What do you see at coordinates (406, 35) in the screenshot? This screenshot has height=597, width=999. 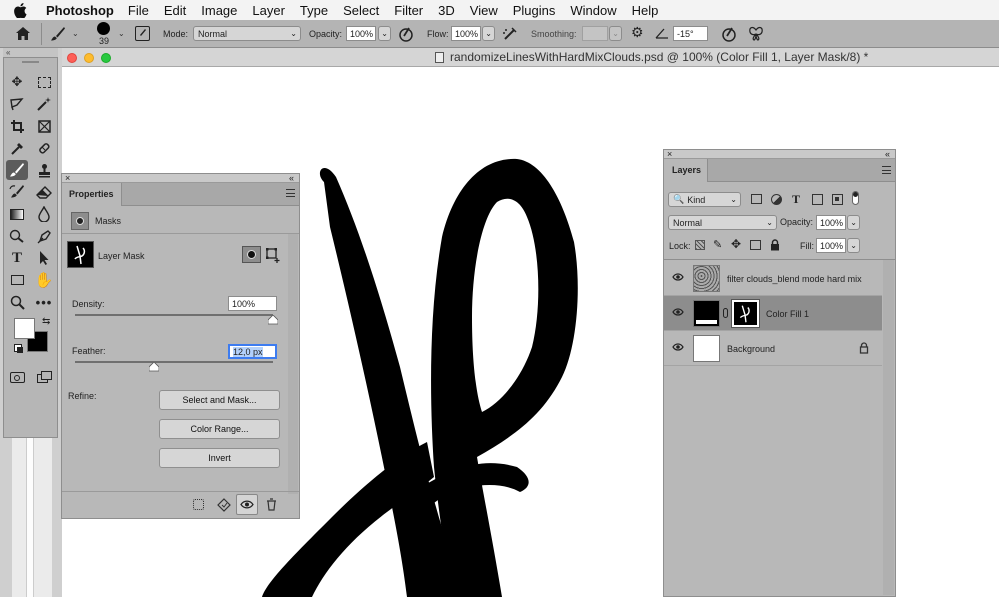 I see `pressure-opacity-icon` at bounding box center [406, 35].